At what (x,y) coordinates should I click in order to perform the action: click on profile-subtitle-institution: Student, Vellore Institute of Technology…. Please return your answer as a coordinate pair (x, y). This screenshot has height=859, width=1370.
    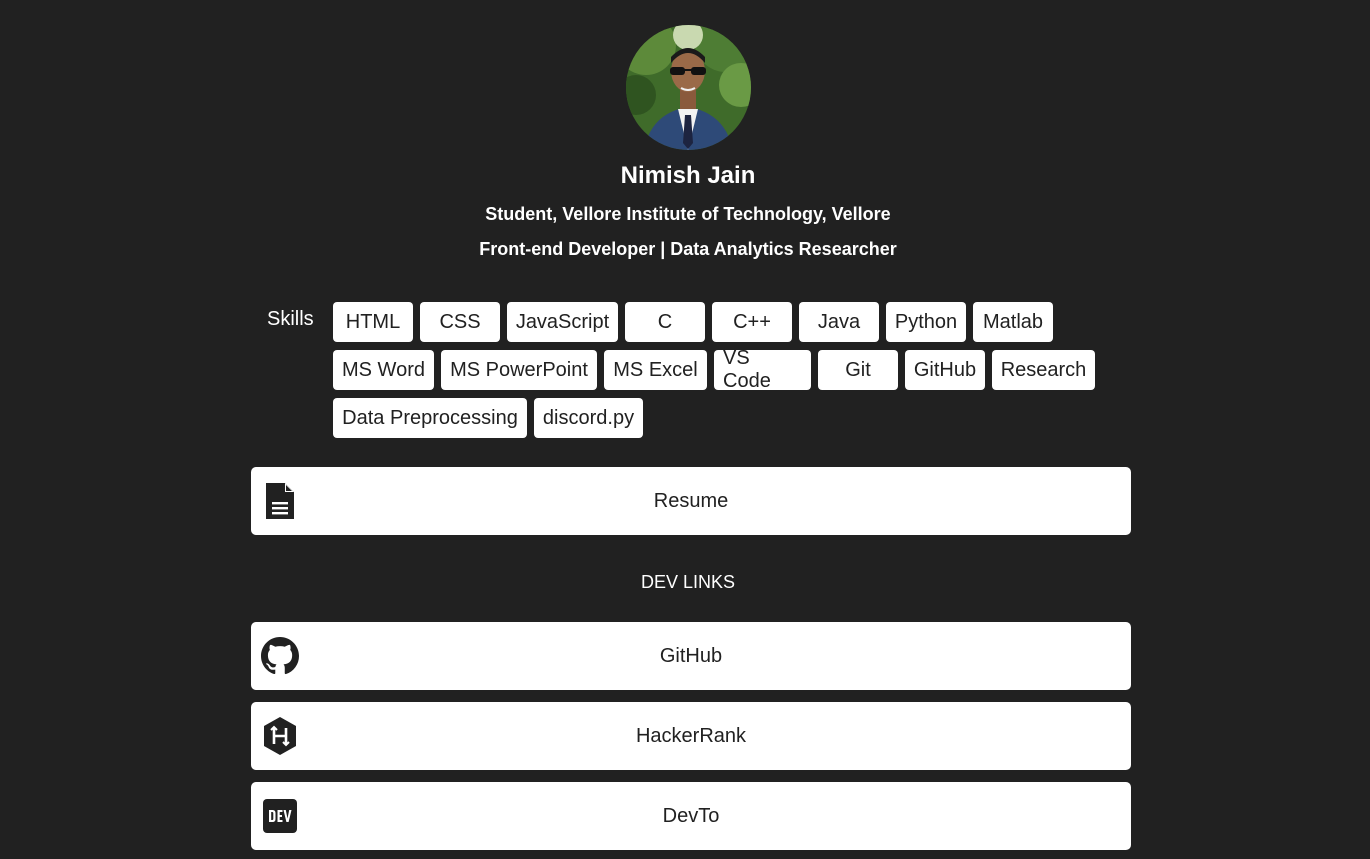
    Looking at the image, I should click on (688, 214).